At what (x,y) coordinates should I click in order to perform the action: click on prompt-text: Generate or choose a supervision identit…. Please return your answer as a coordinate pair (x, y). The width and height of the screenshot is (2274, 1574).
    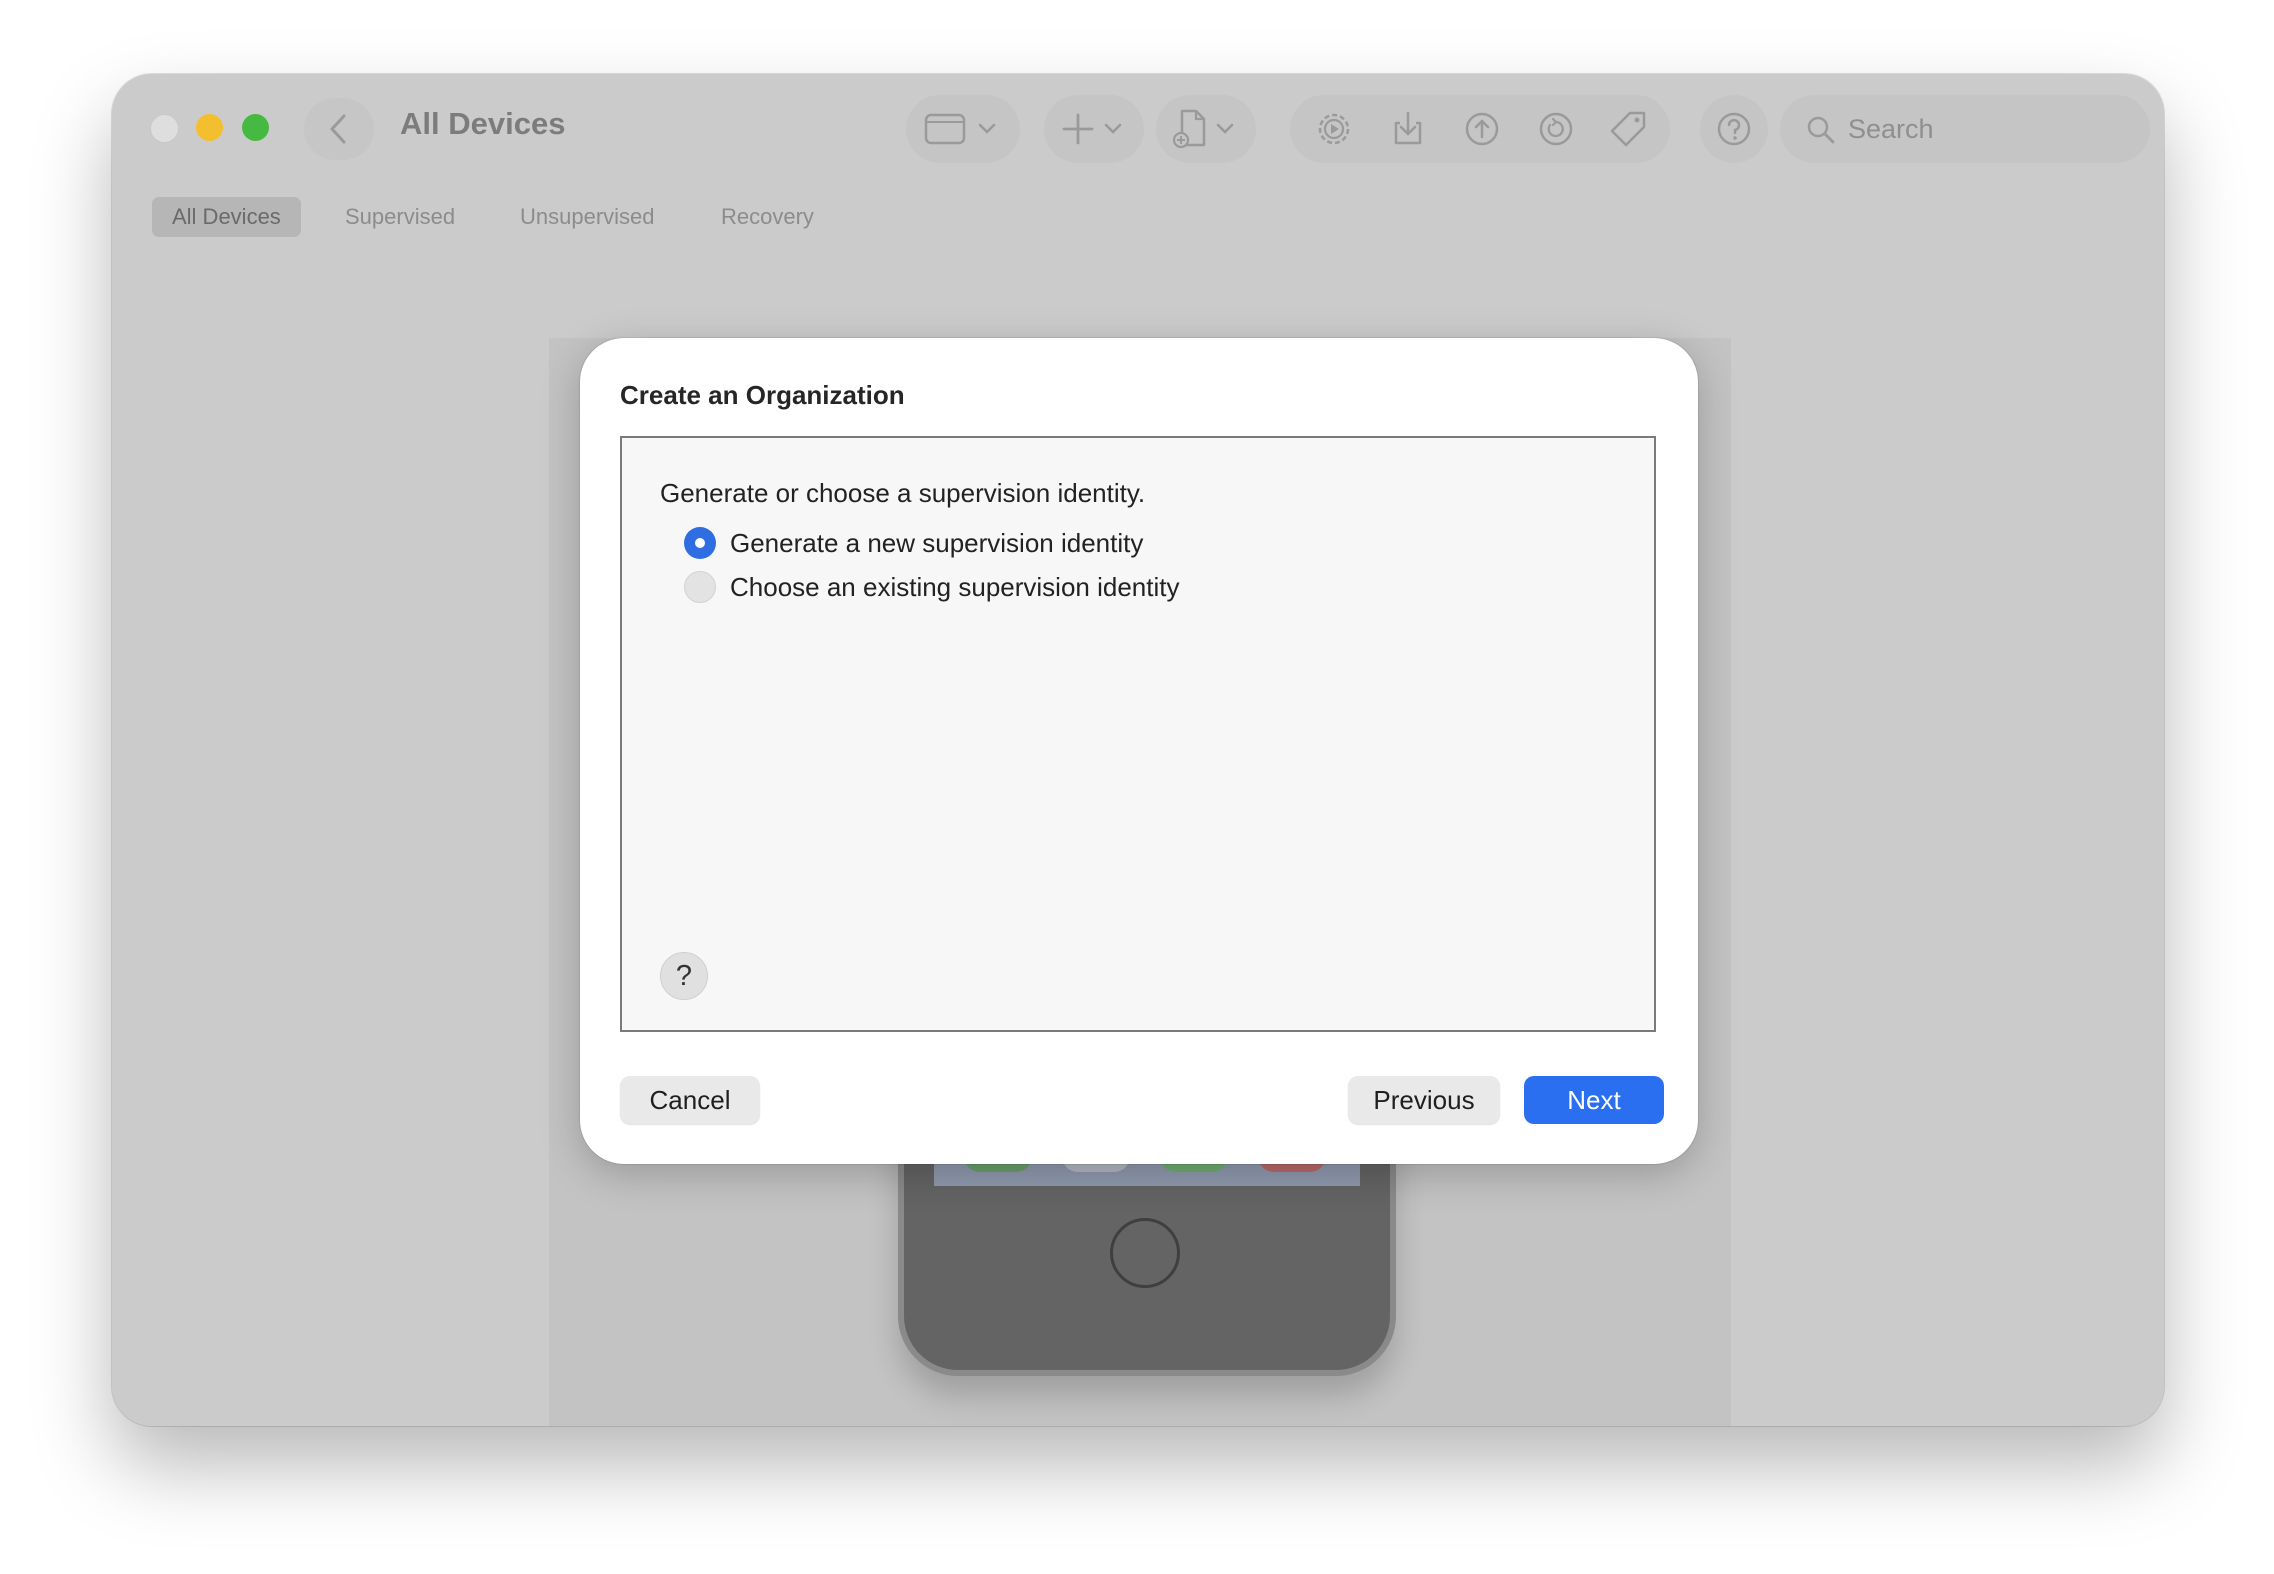
    Looking at the image, I should click on (903, 493).